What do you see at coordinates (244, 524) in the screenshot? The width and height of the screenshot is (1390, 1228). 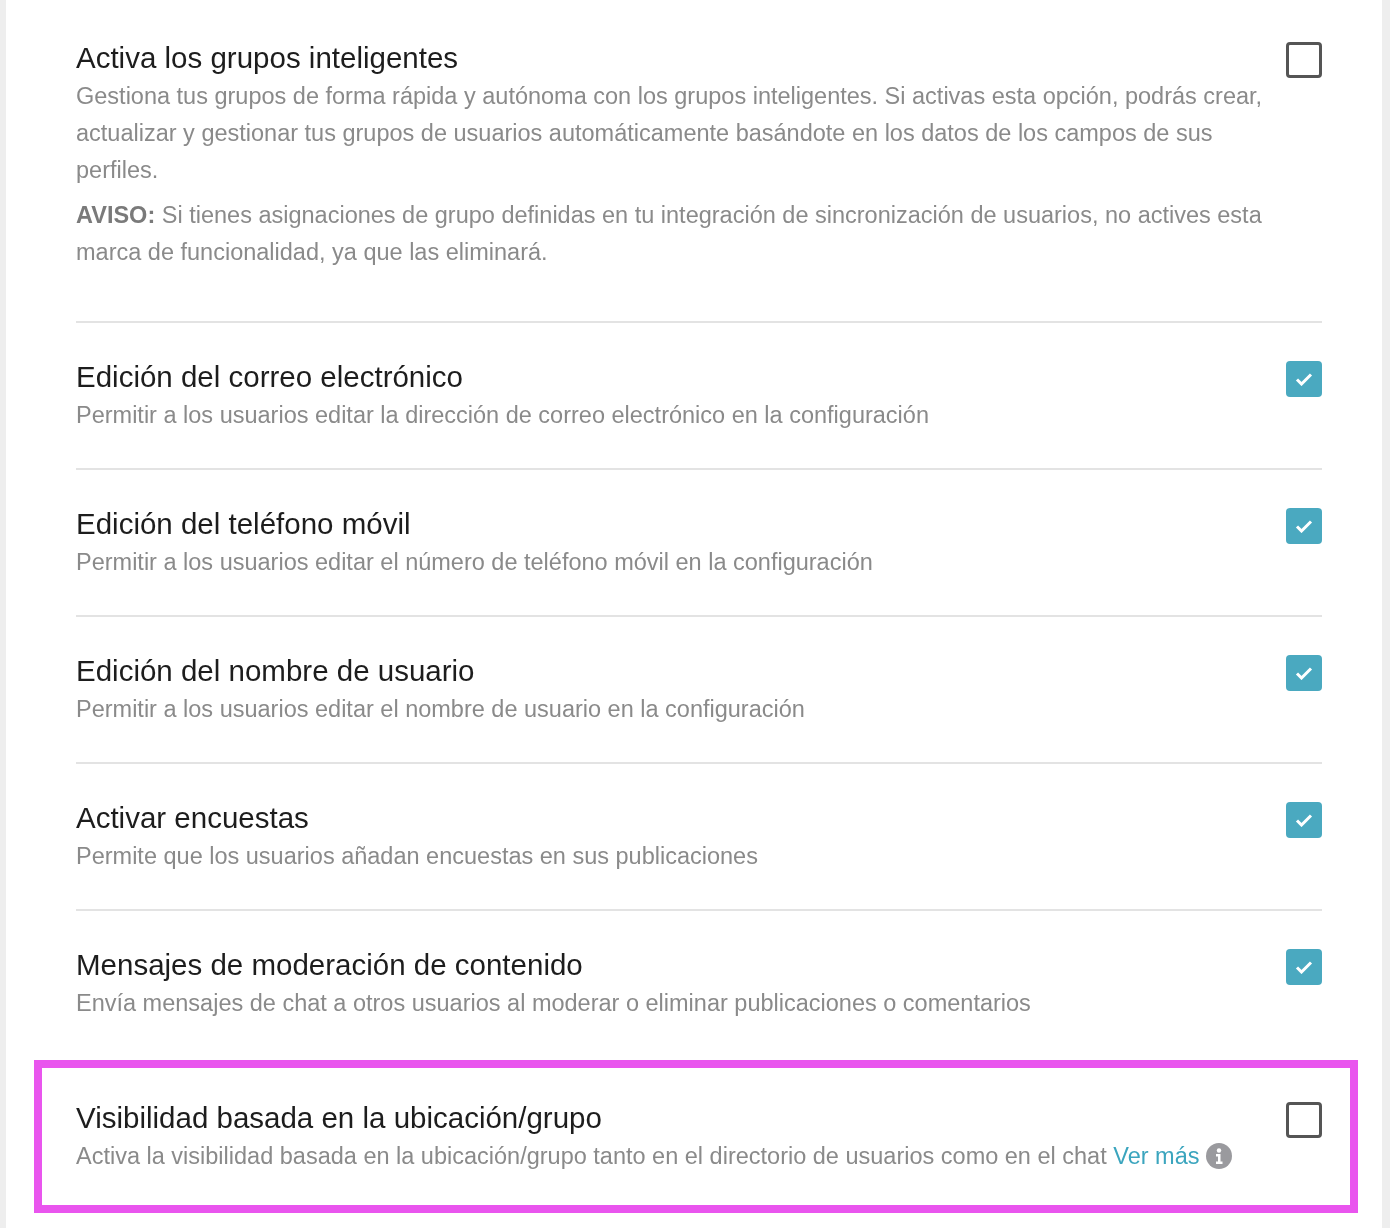 I see `setting-title: Edición del teléfono móvil` at bounding box center [244, 524].